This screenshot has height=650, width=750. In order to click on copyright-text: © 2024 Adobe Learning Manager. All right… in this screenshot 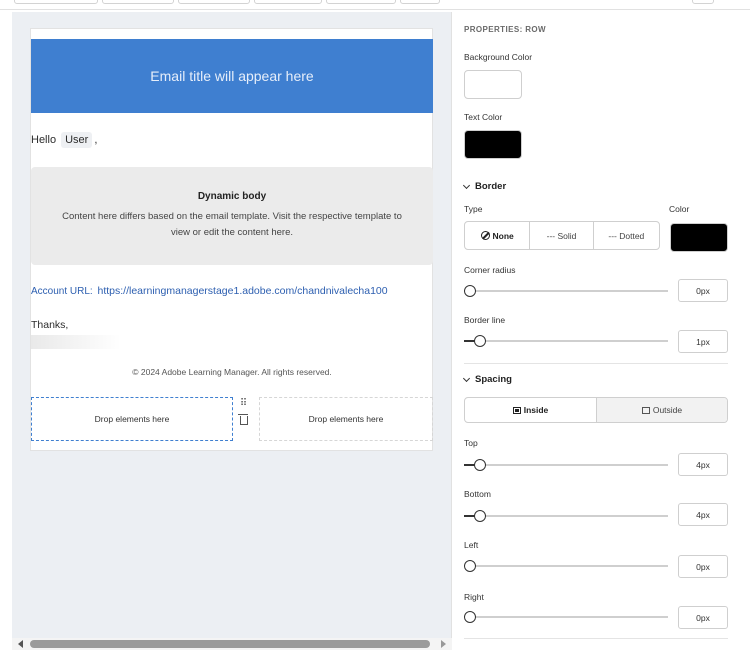, I will do `click(232, 372)`.